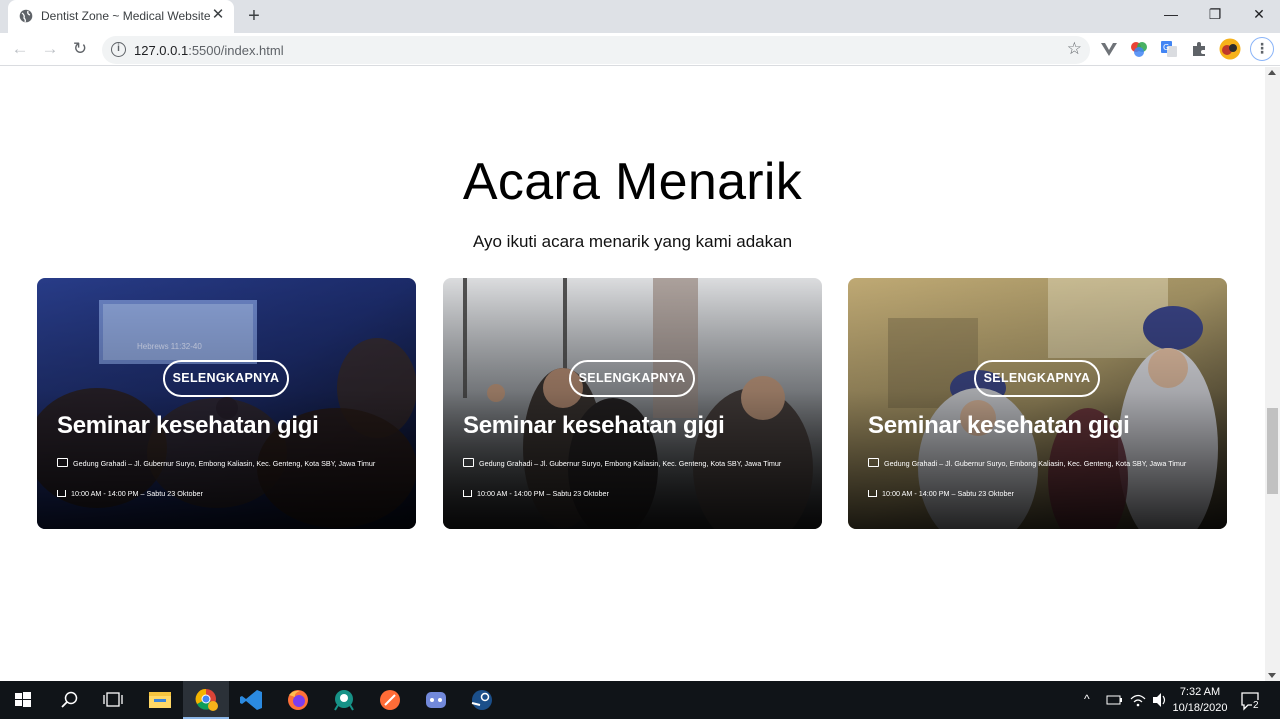  I want to click on minimize-button: —, so click(1171, 15).